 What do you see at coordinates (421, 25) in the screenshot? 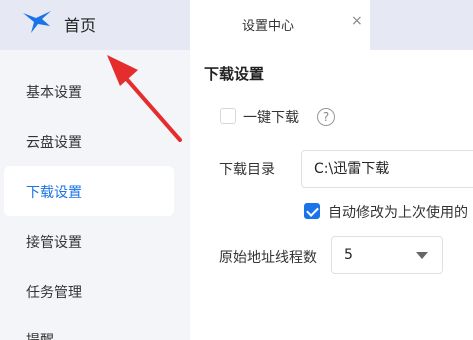
I see `tabbar-empty-area` at bounding box center [421, 25].